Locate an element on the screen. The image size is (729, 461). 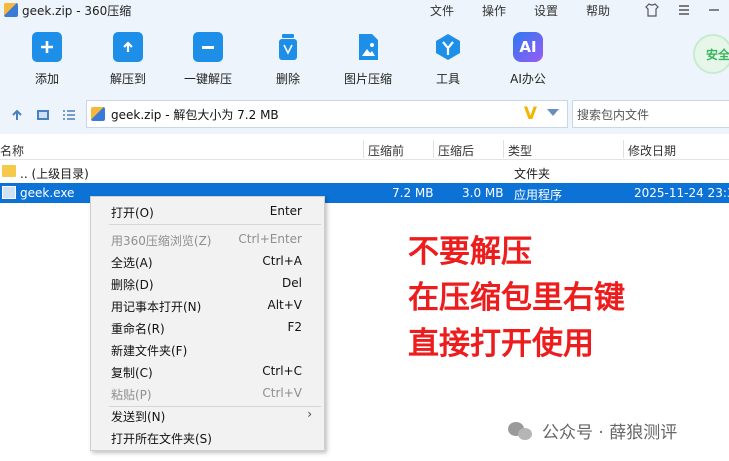
file-type: 文件夹 is located at coordinates (532, 174).